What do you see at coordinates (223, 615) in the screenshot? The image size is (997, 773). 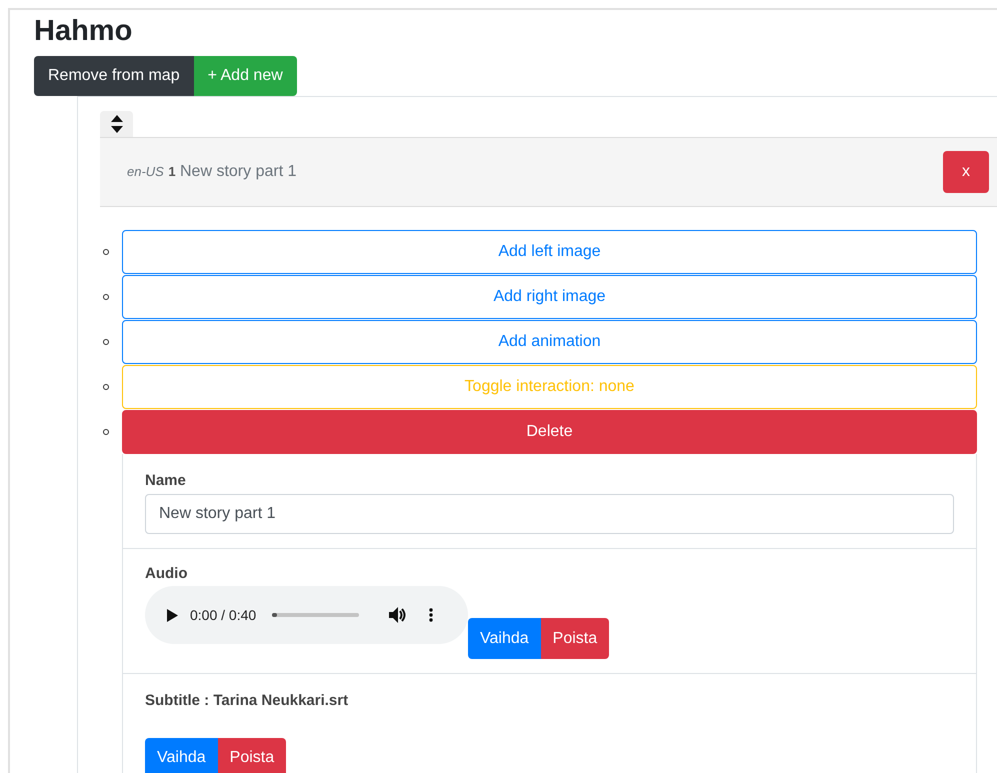 I see `time-display: 0:00 / 0:40` at bounding box center [223, 615].